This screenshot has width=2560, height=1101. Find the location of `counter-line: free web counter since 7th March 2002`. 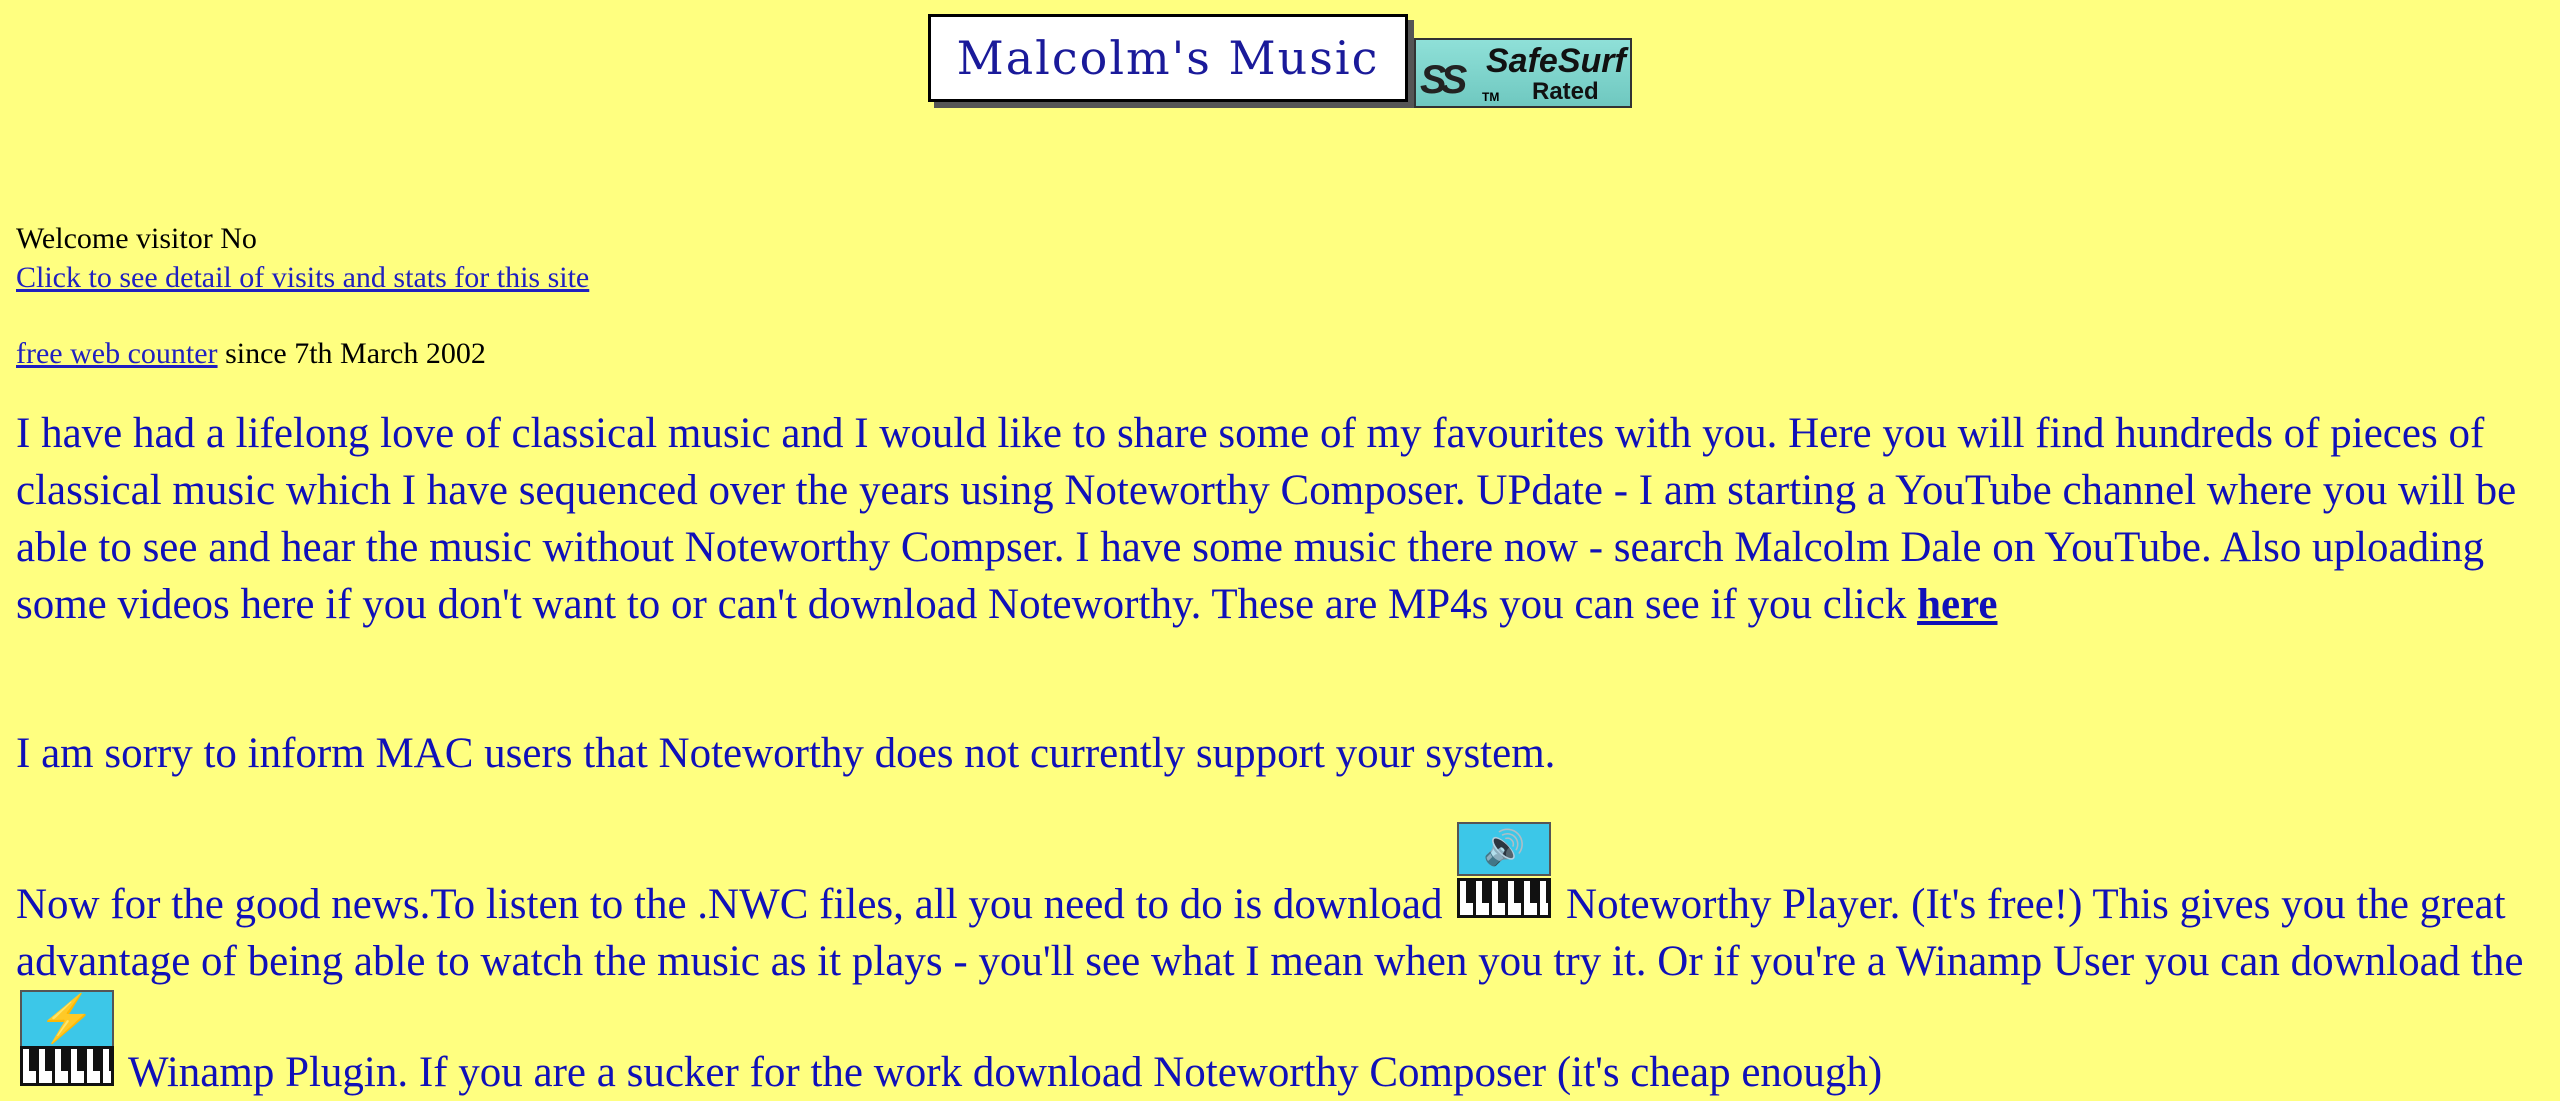

counter-line: free web counter since 7th March 2002 is located at coordinates (251, 354).